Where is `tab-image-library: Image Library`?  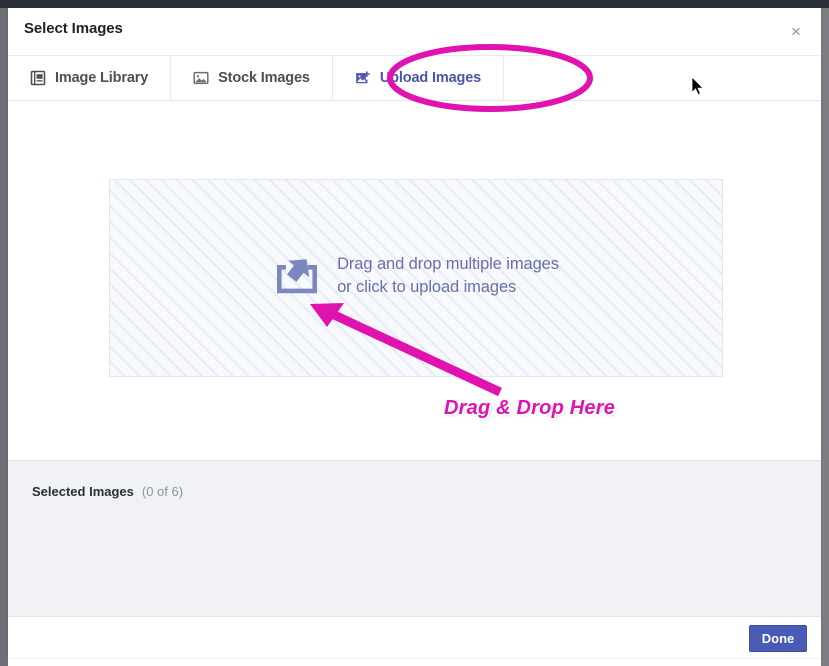 tab-image-library: Image Library is located at coordinates (90, 78).